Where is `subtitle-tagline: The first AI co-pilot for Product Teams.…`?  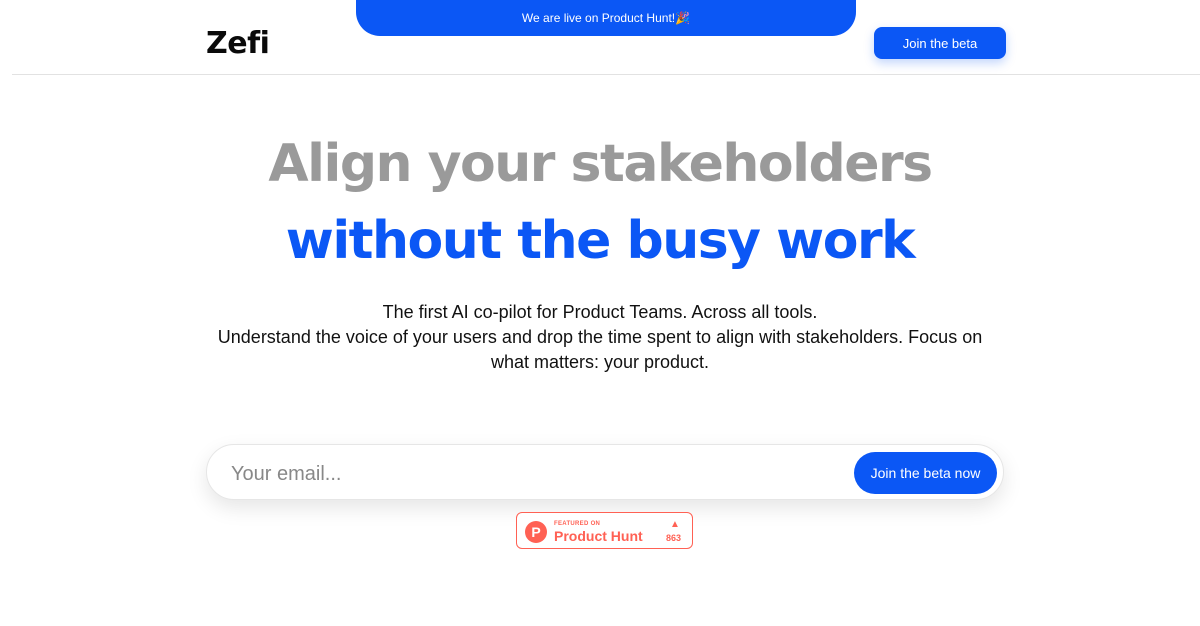
subtitle-tagline: The first AI co-pilot for Product Teams.… is located at coordinates (600, 312).